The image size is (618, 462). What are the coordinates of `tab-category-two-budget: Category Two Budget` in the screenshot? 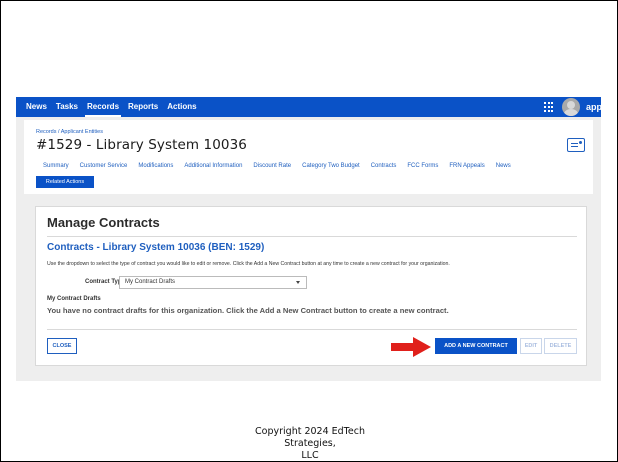 It's located at (331, 166).